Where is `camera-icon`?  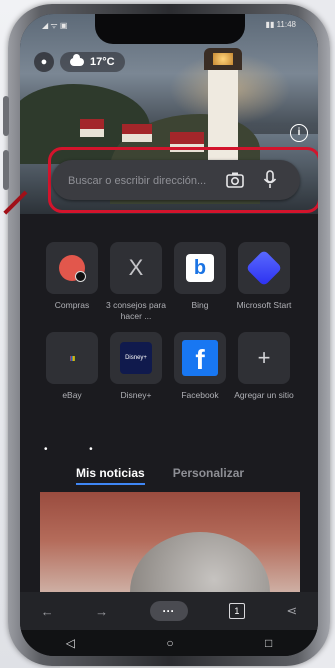
camera-icon is located at coordinates (235, 180).